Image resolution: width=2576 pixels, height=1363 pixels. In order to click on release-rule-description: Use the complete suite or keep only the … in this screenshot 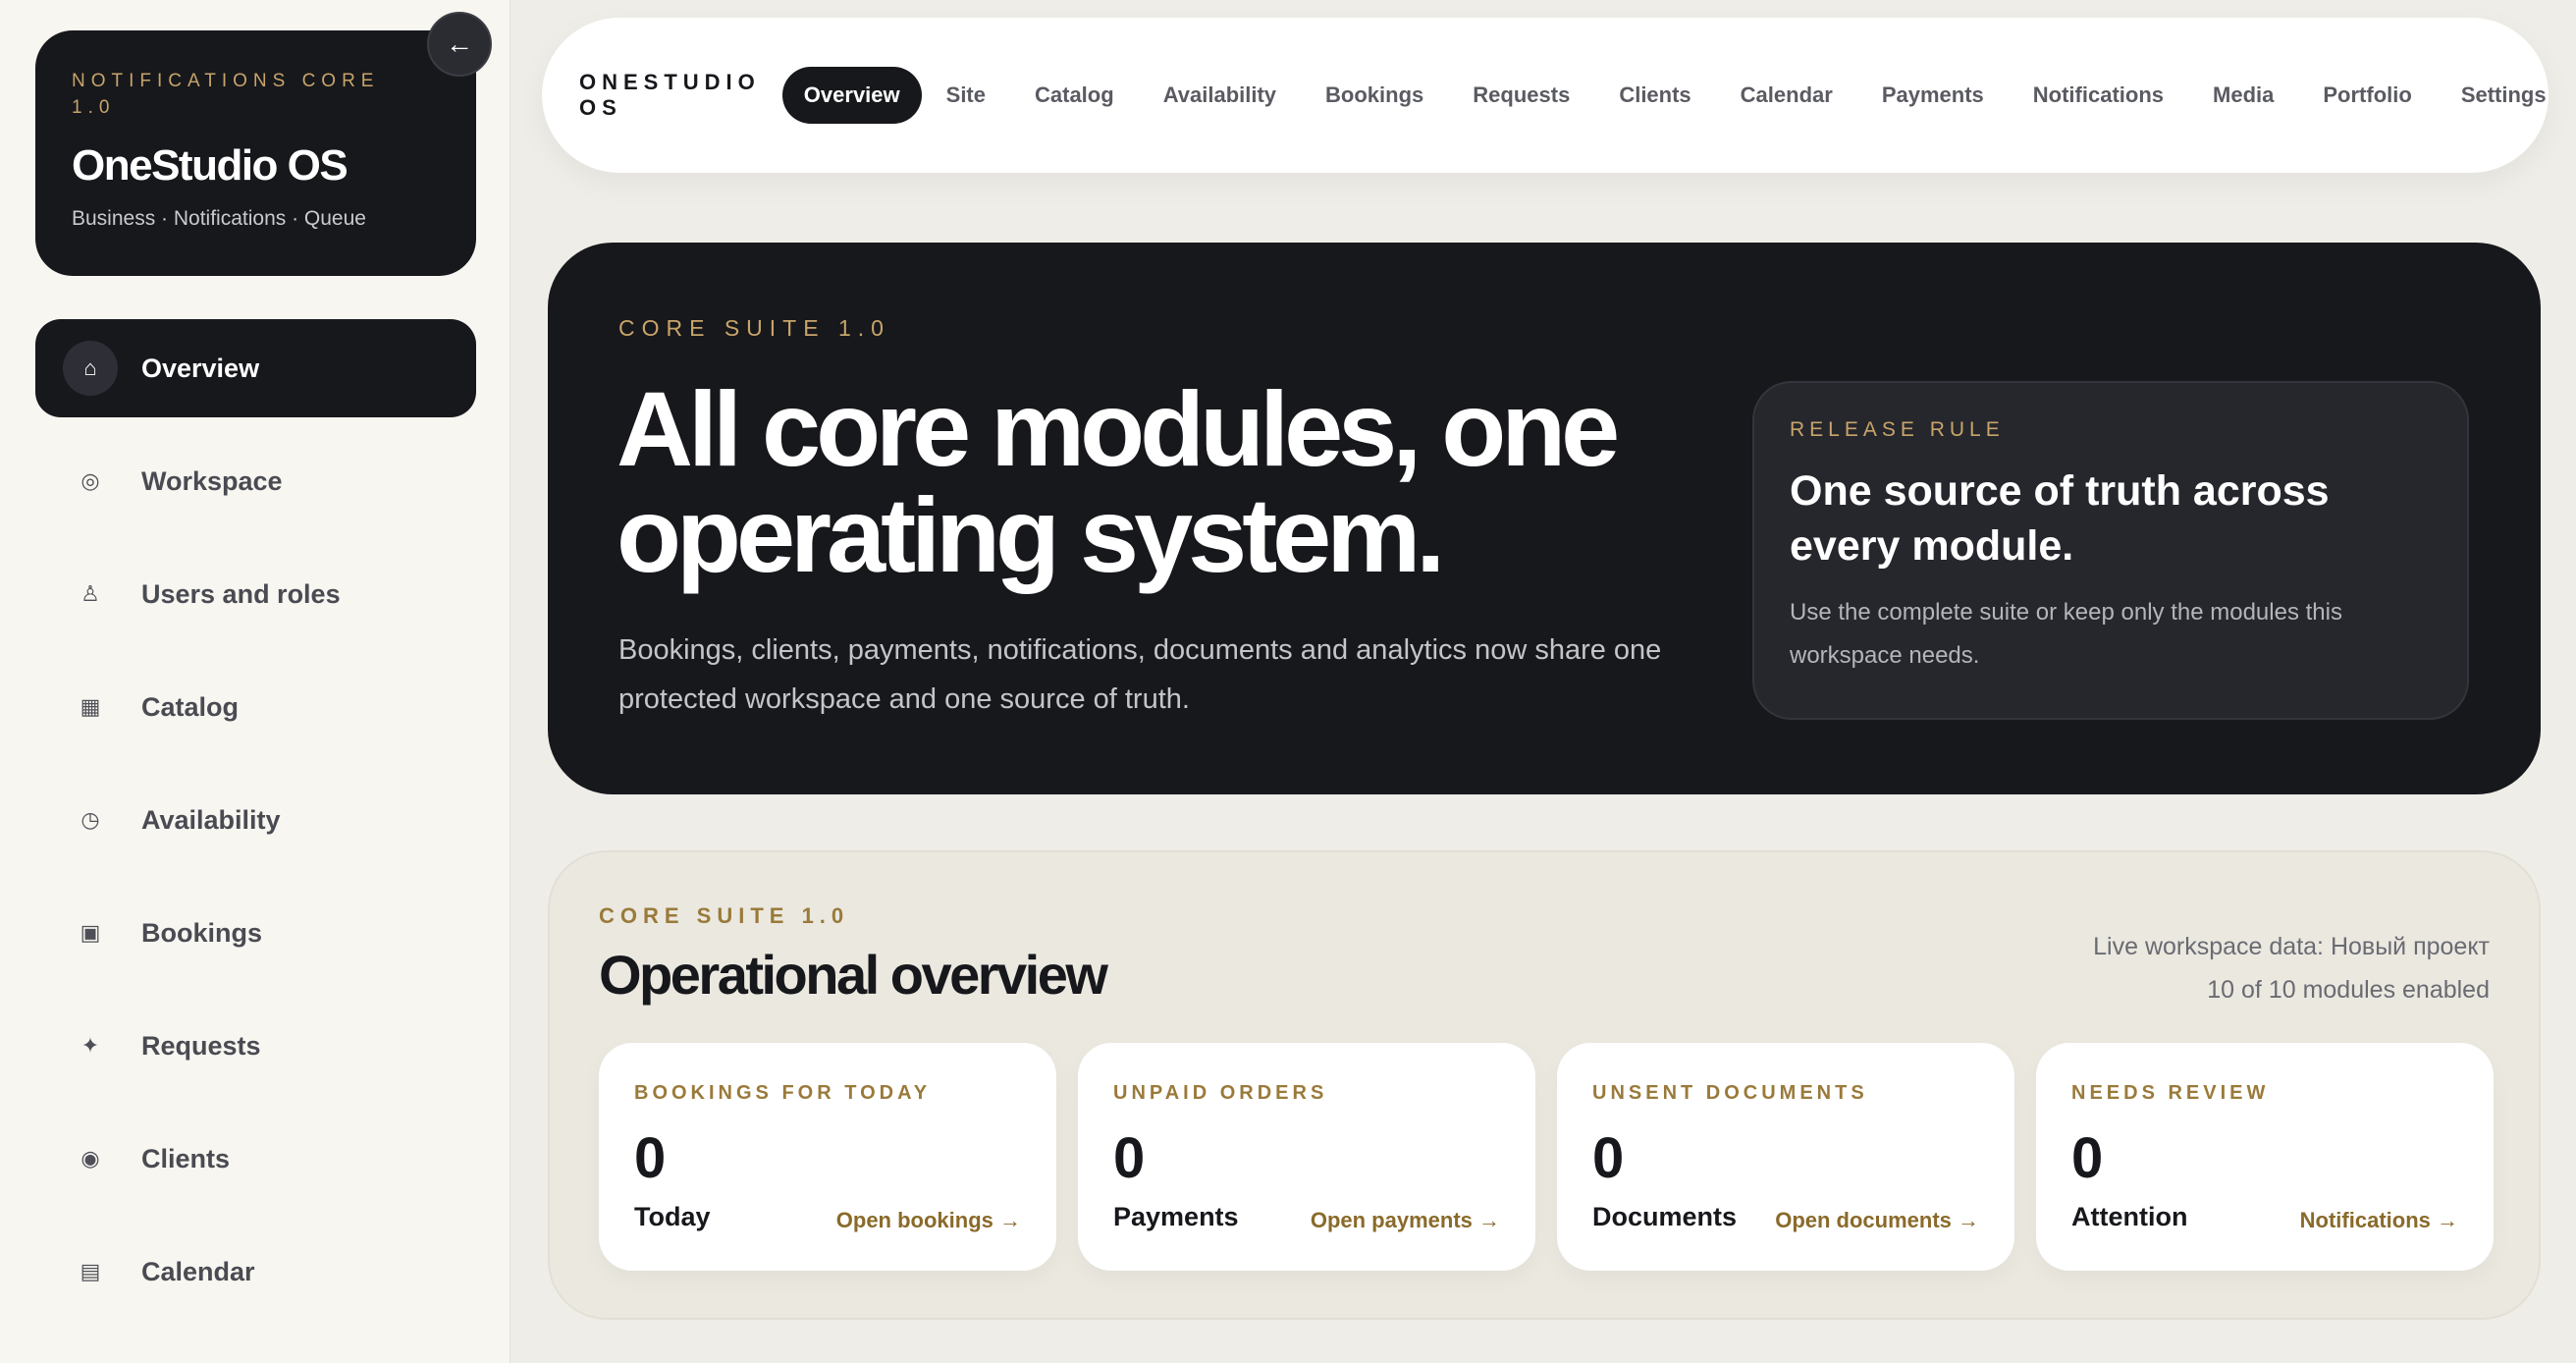, I will do `click(2066, 634)`.